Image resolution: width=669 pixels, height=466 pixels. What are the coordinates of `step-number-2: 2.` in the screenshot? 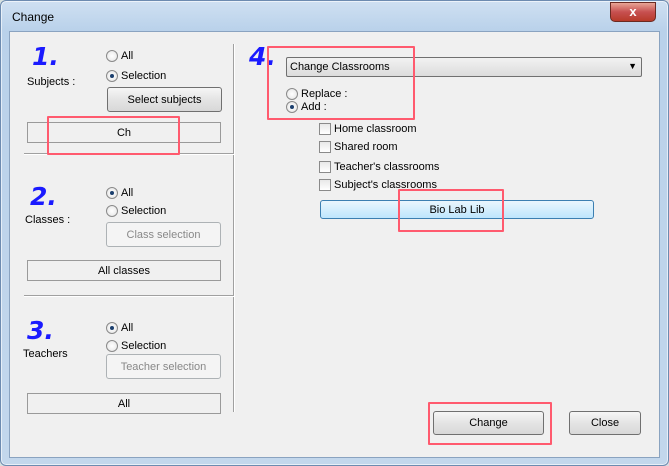 It's located at (43, 196).